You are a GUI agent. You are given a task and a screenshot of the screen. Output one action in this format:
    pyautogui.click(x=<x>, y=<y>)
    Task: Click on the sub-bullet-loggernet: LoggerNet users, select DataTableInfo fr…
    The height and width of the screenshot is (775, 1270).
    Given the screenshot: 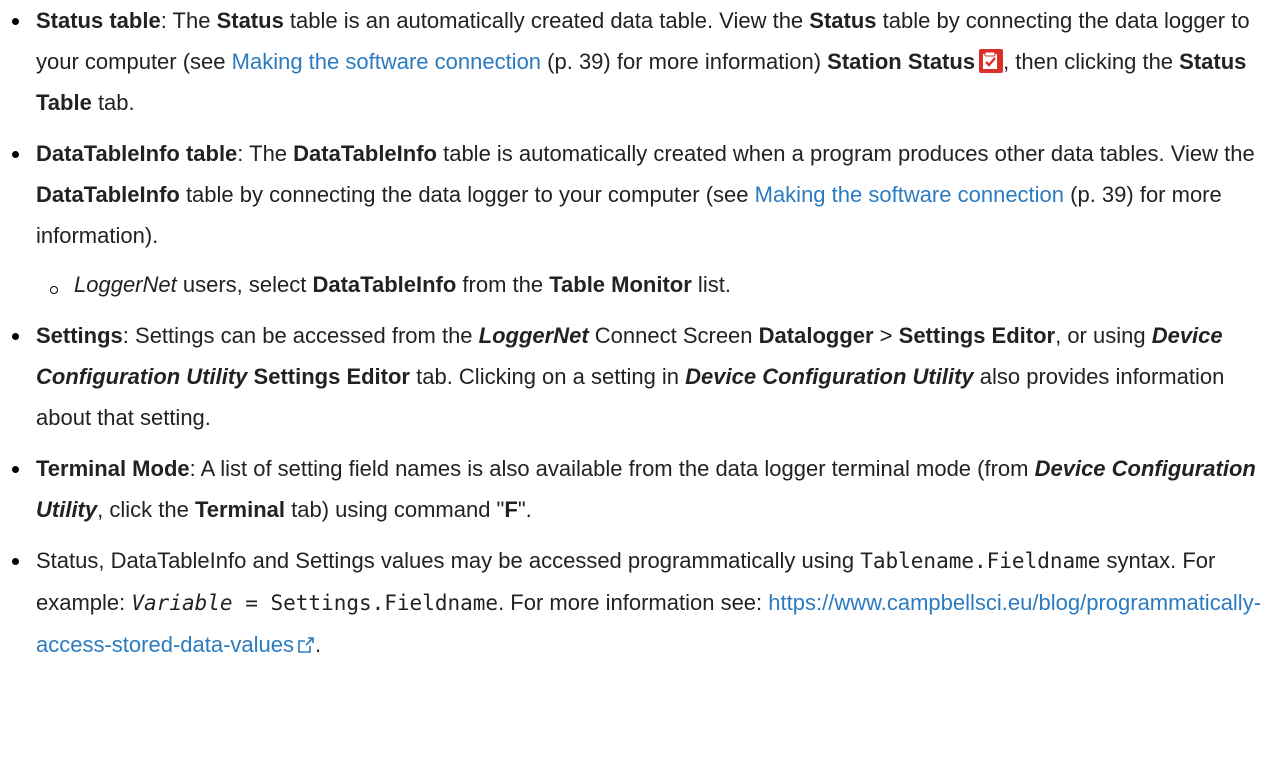 What is the action you would take?
    pyautogui.click(x=653, y=284)
    